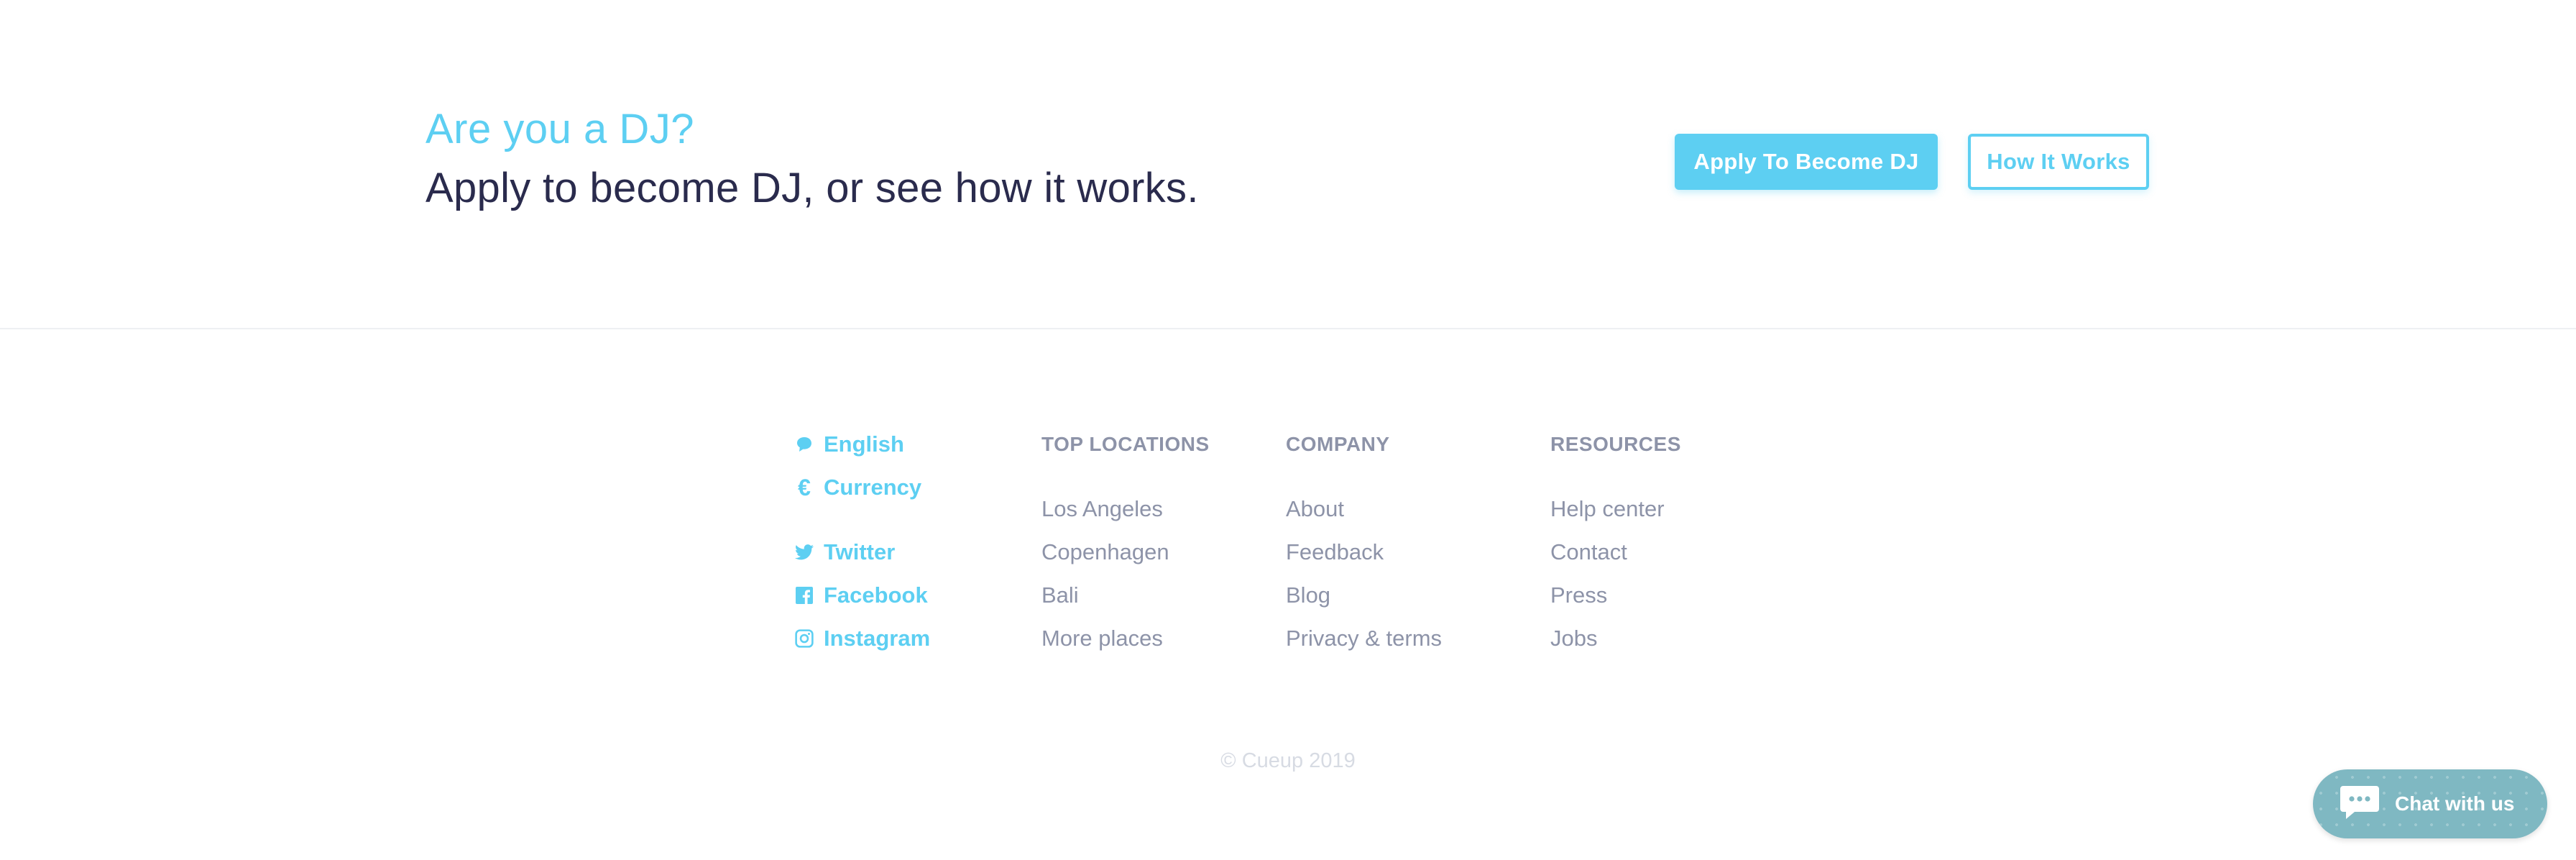 The height and width of the screenshot is (860, 2576). Describe the element at coordinates (1588, 552) in the screenshot. I see `resources-link-contact: Contact` at that location.